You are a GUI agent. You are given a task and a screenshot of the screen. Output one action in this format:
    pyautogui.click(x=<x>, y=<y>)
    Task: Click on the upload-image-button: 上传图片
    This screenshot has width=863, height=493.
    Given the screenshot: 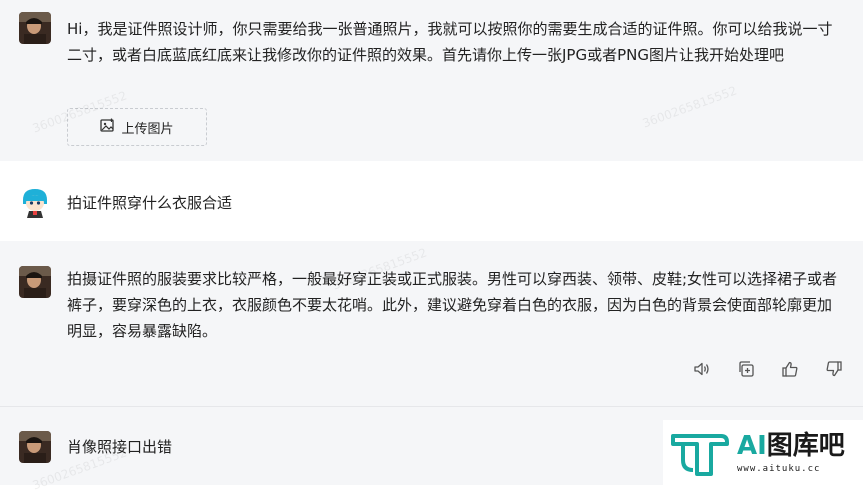 What is the action you would take?
    pyautogui.click(x=137, y=127)
    